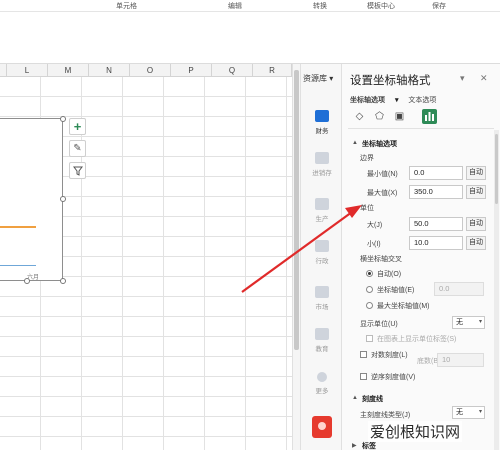 The image size is (500, 450). What do you see at coordinates (126, 6) in the screenshot?
I see `ribbon-group-cells: 单元格` at bounding box center [126, 6].